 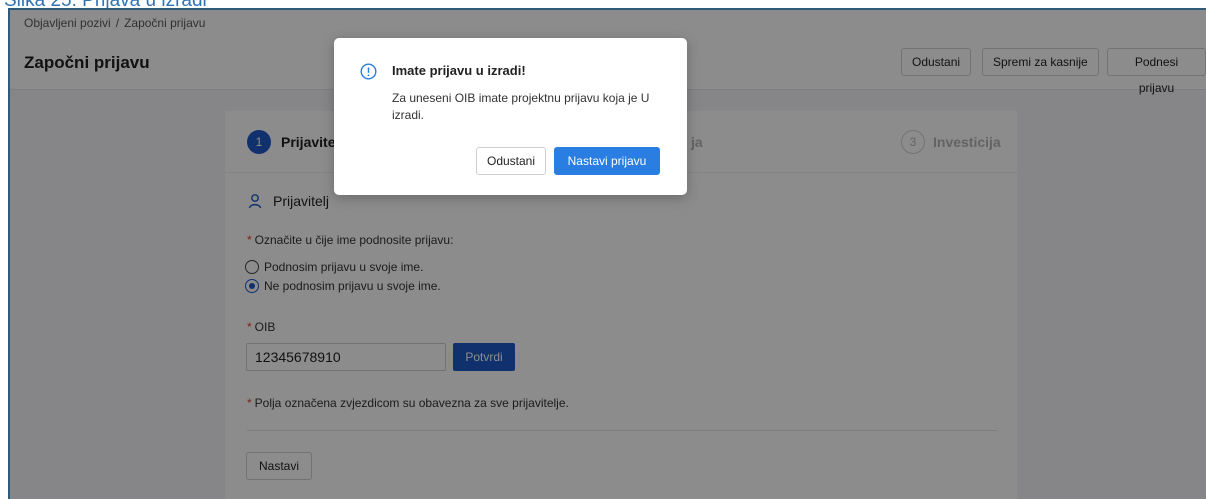 What do you see at coordinates (459, 70) in the screenshot?
I see `dialog-title: Imate prijavu u izradi!` at bounding box center [459, 70].